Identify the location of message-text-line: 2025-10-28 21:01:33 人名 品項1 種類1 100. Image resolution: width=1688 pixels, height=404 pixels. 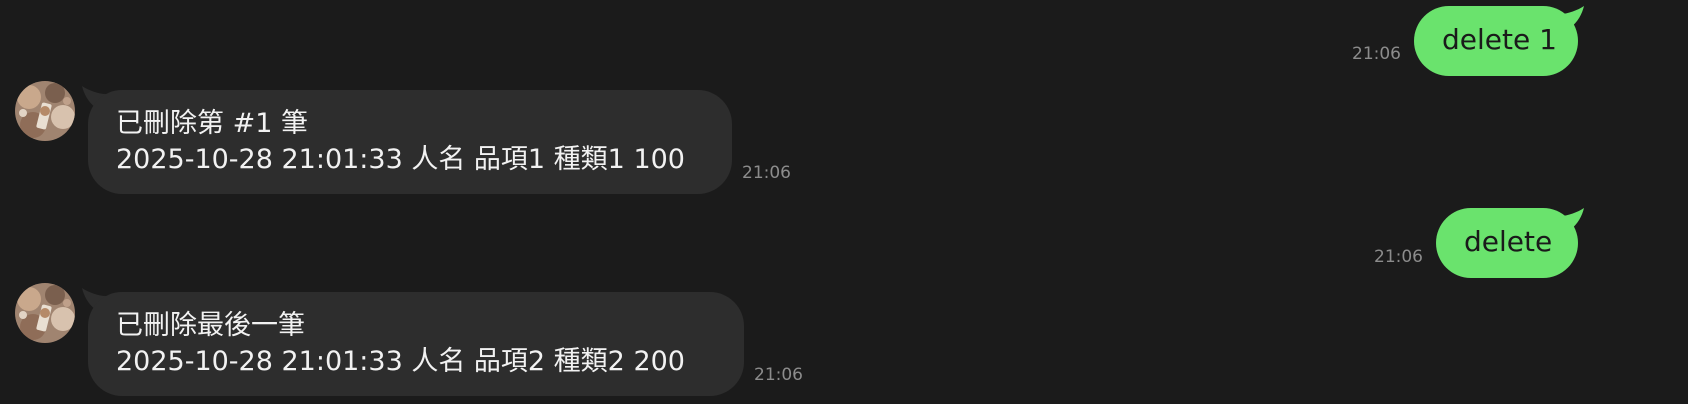
(400, 159).